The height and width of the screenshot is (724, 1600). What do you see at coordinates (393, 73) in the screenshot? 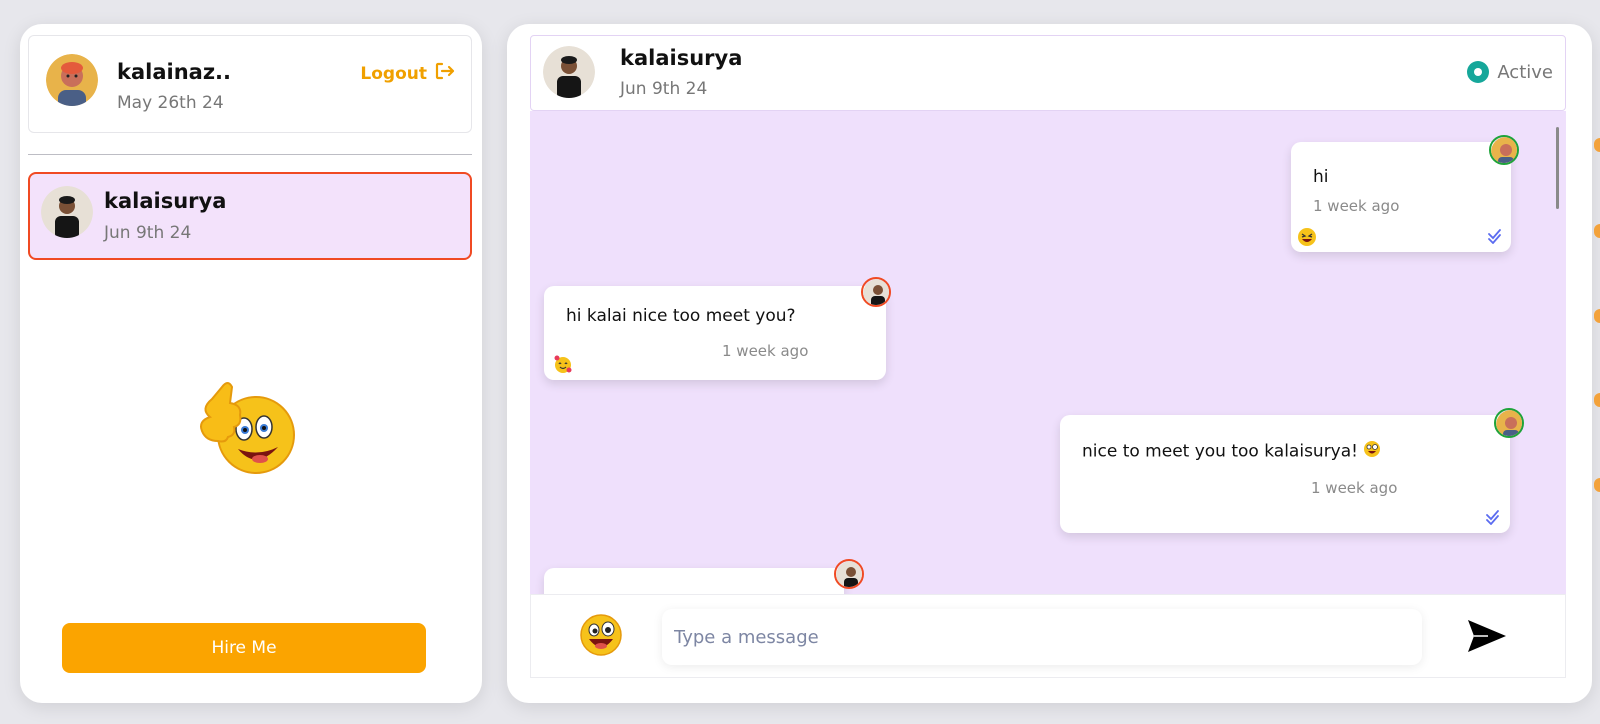
I see `logout-label: Logout` at bounding box center [393, 73].